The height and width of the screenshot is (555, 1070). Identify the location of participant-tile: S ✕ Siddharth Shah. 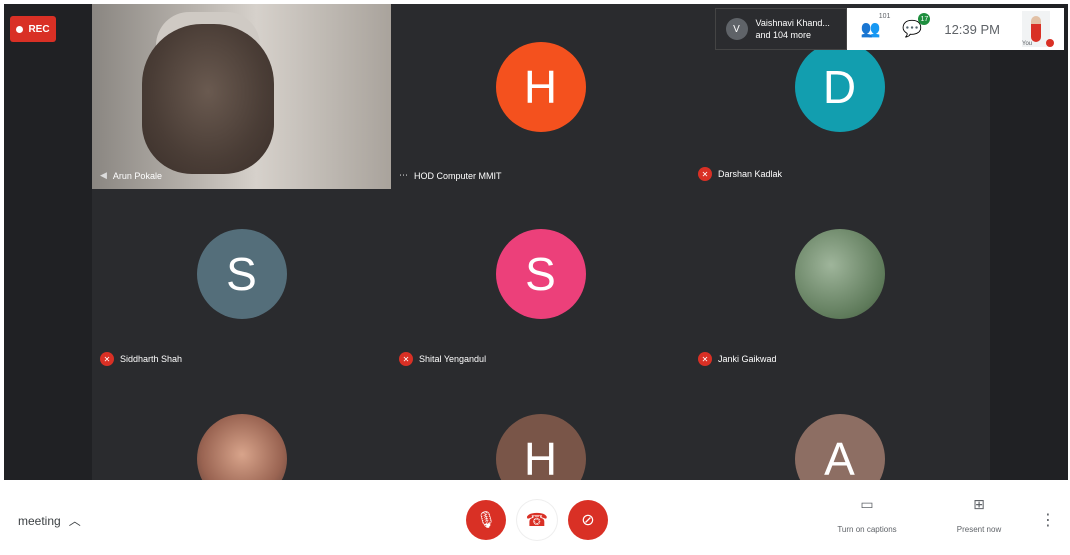
(241, 281).